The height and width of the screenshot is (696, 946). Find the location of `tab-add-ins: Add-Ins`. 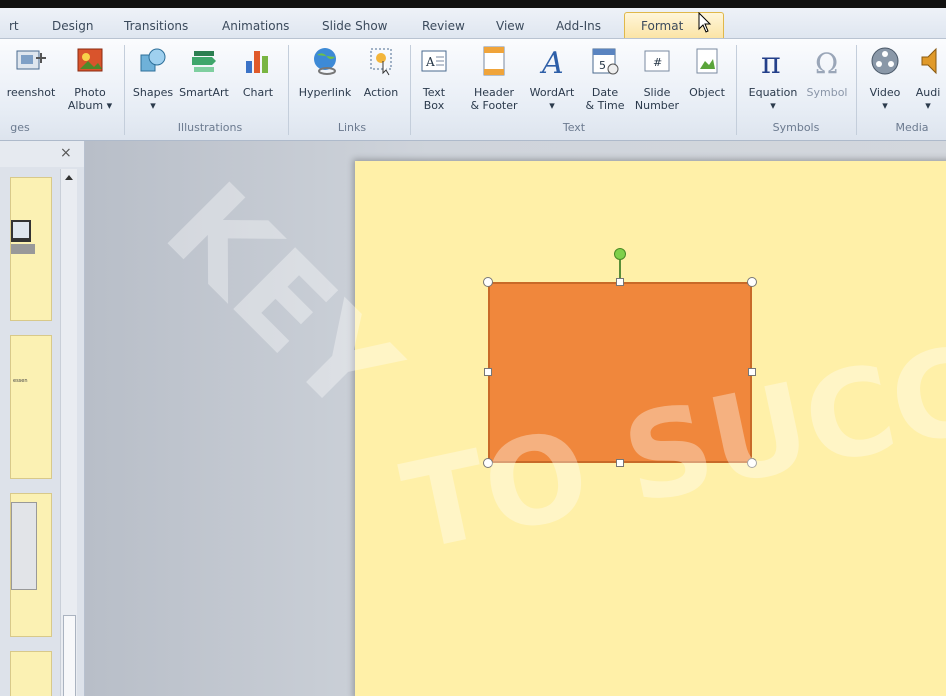

tab-add-ins: Add-Ins is located at coordinates (578, 26).